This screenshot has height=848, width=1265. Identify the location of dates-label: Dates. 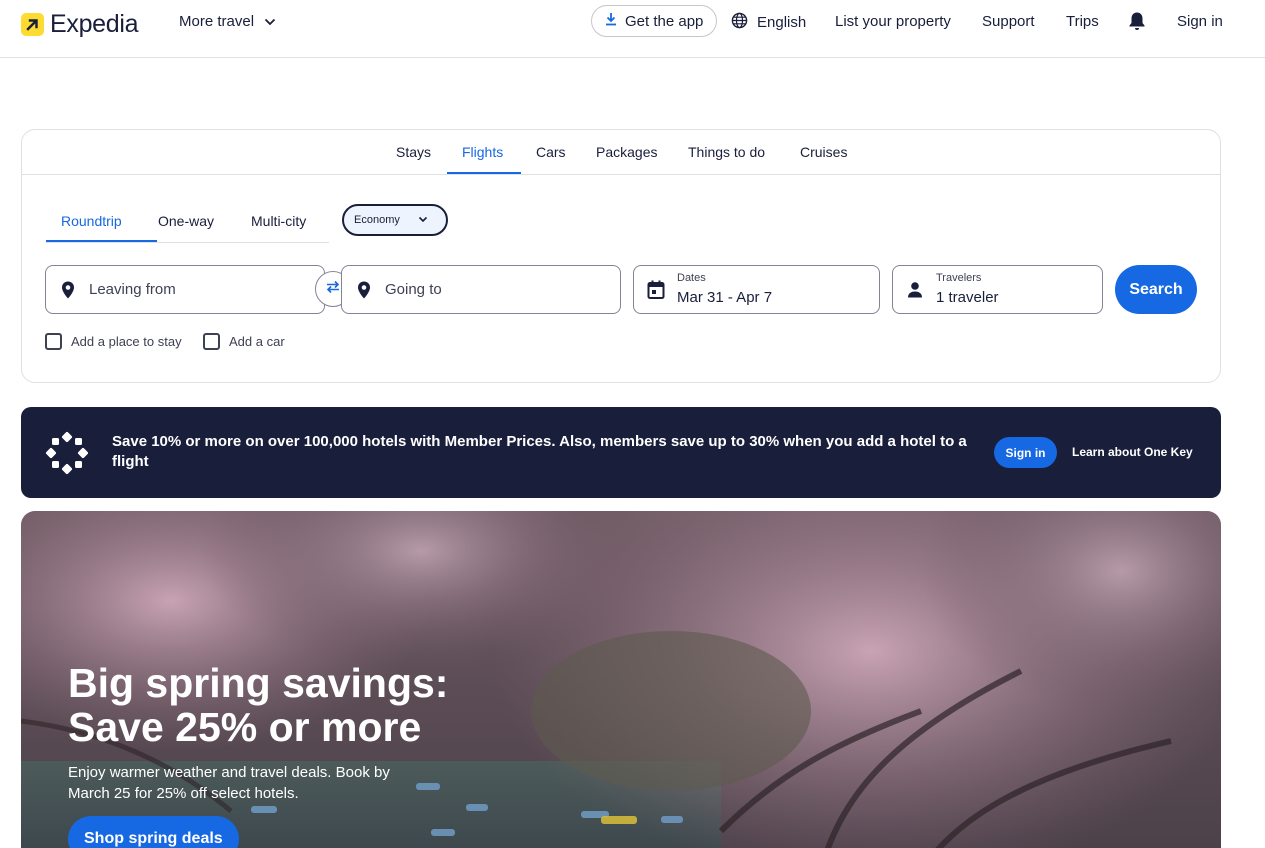
(691, 278).